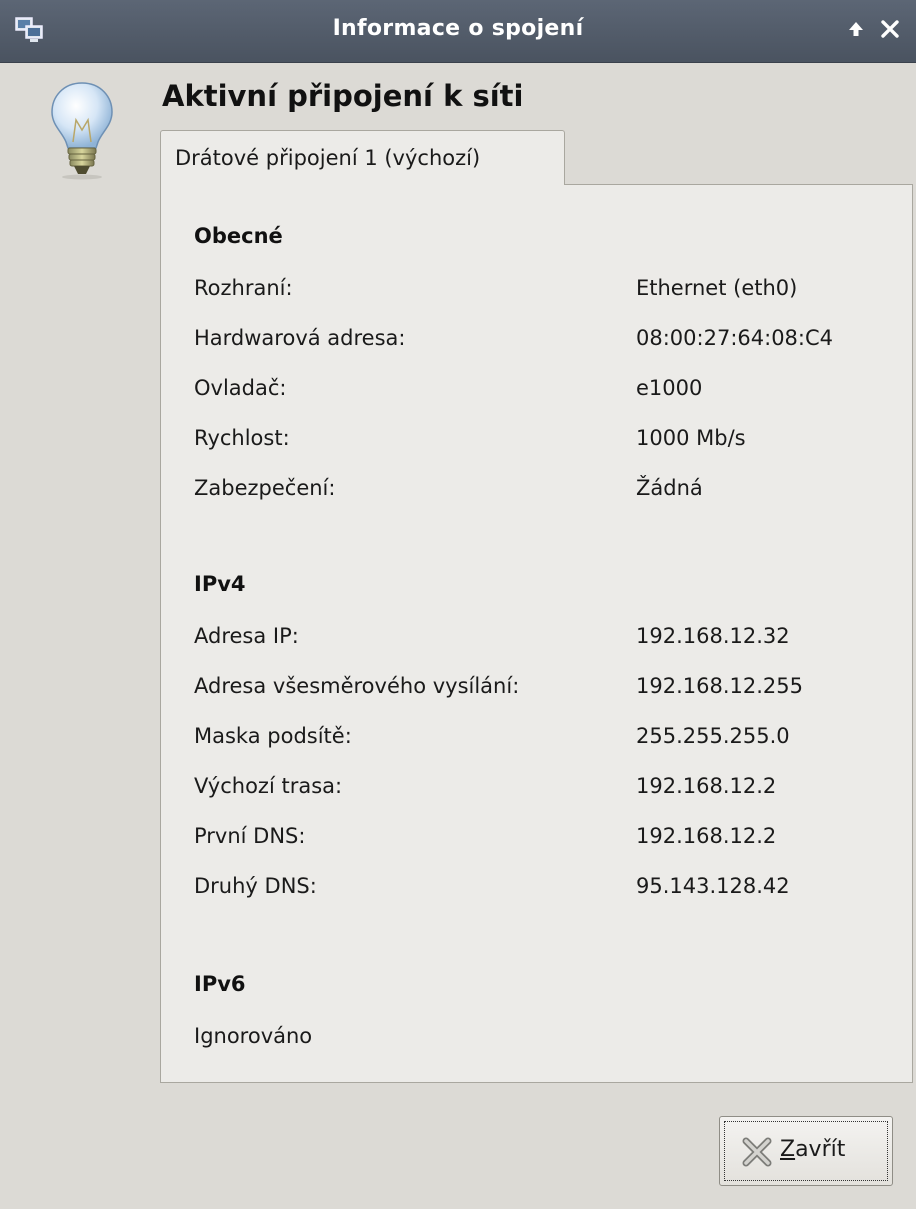  I want to click on close-window-button, so click(890, 29).